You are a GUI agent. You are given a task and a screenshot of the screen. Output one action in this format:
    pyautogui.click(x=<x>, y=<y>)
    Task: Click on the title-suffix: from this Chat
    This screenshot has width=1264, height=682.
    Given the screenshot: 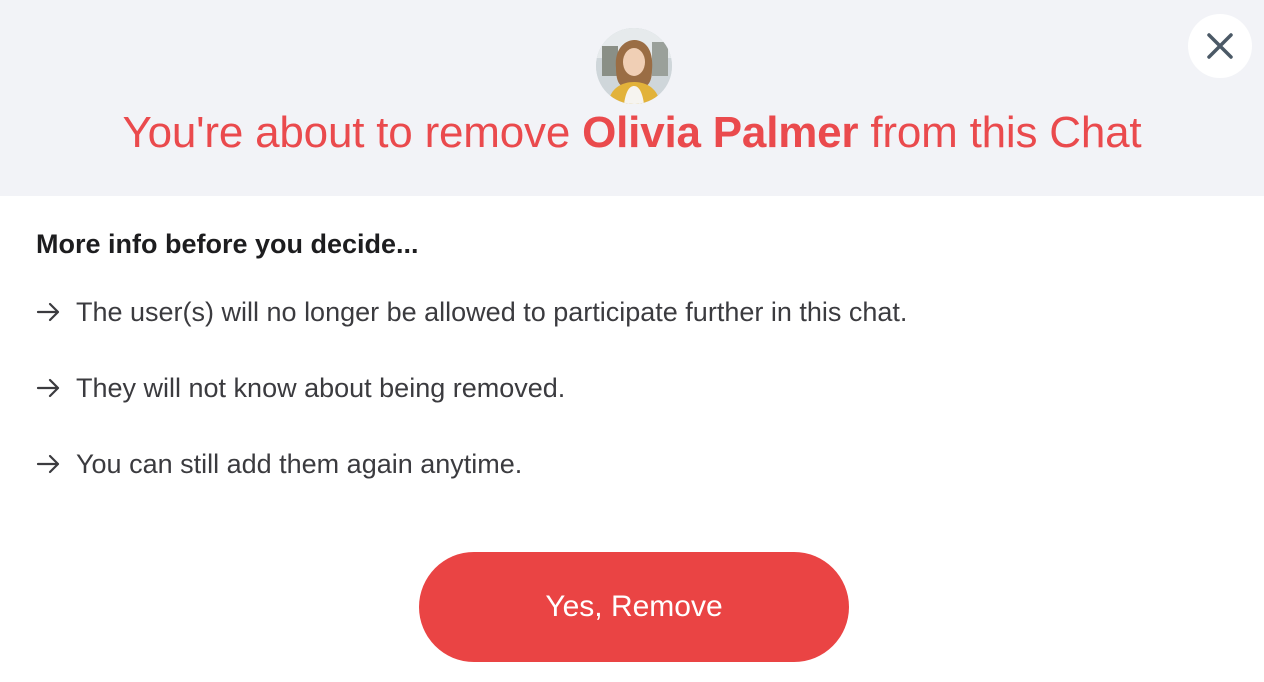 What is the action you would take?
    pyautogui.click(x=1000, y=132)
    